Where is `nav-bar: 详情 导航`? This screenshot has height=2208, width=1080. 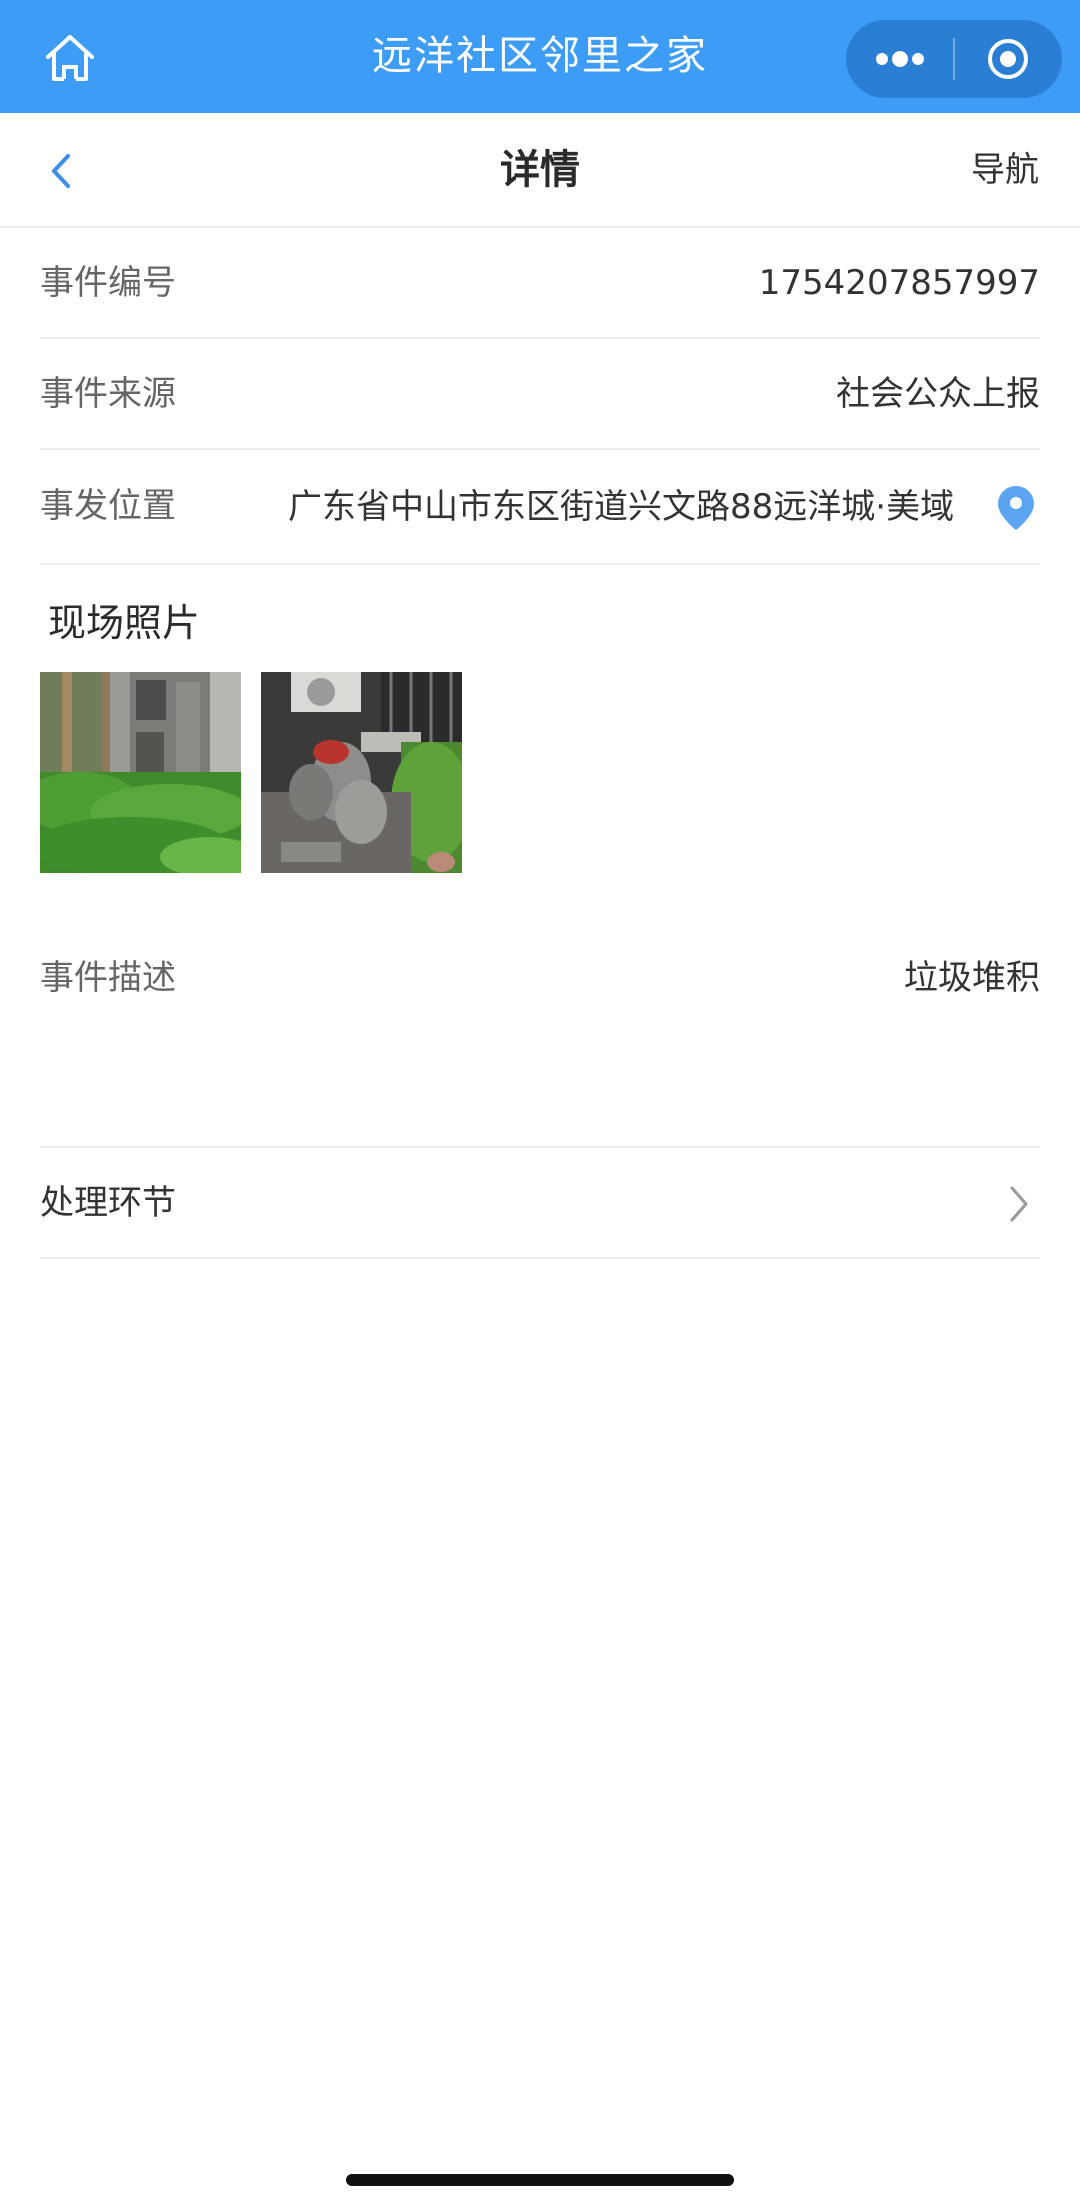 nav-bar: 详情 导航 is located at coordinates (540, 170).